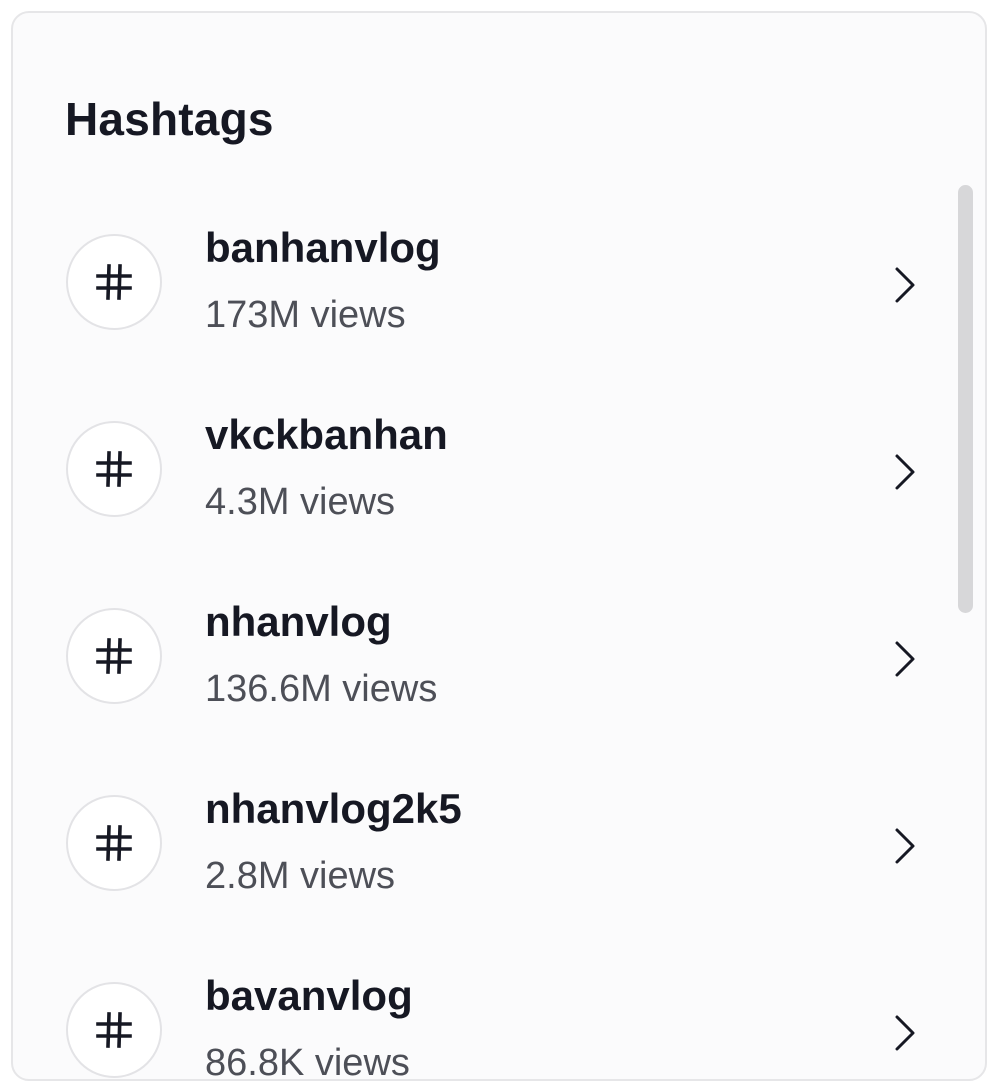  I want to click on scrollbar, so click(965, 403).